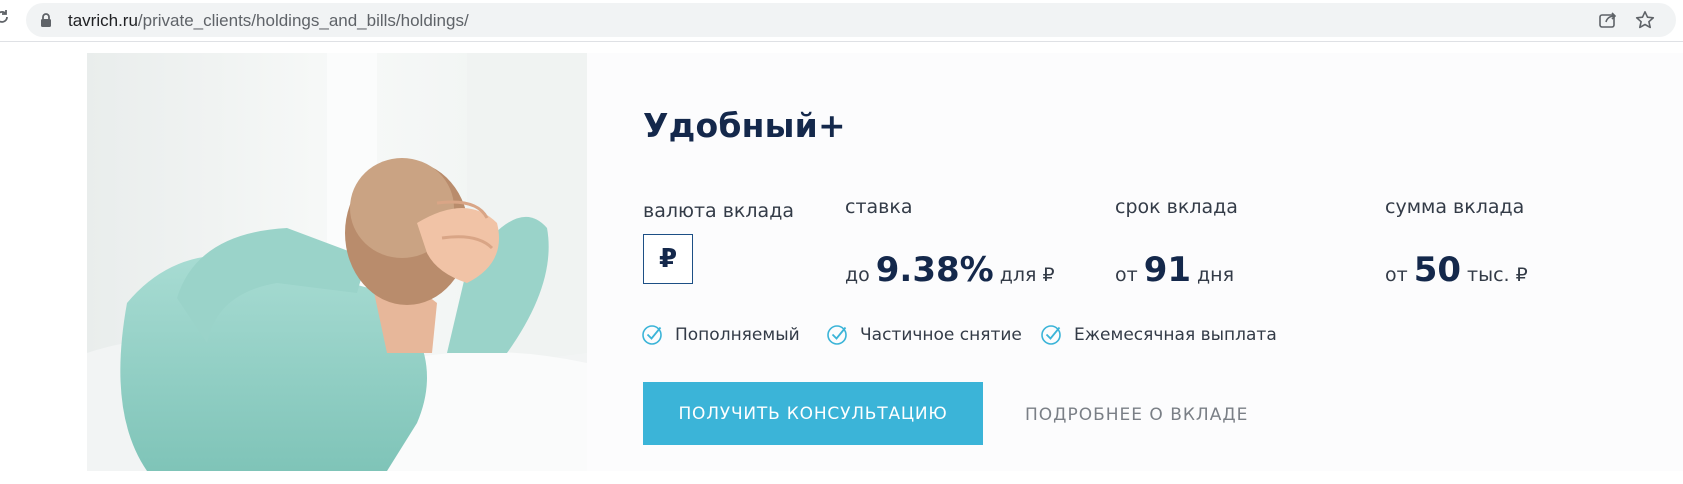 The image size is (1683, 484). Describe the element at coordinates (744, 125) in the screenshot. I see `deposit-title: Удобный+` at that location.